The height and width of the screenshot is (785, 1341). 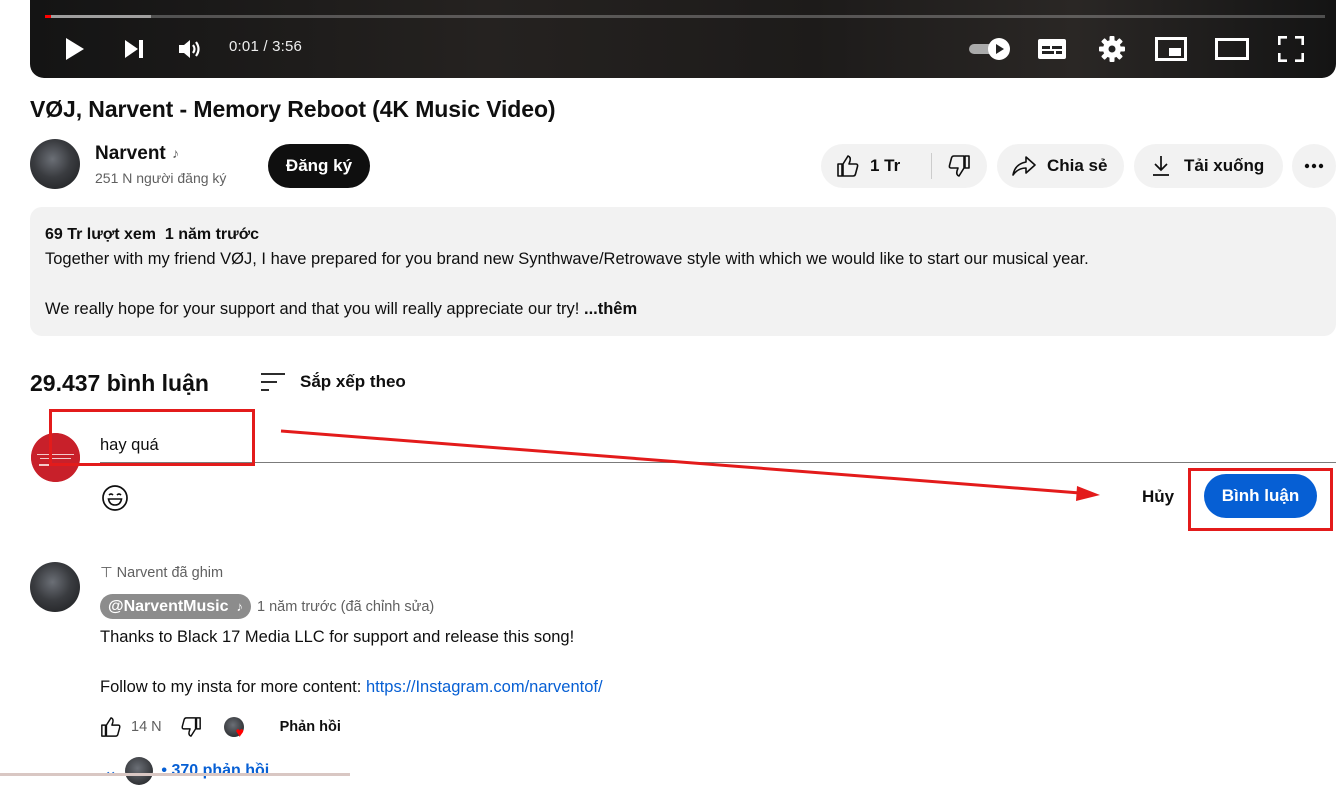 I want to click on autoplay-toggle, so click(x=990, y=49).